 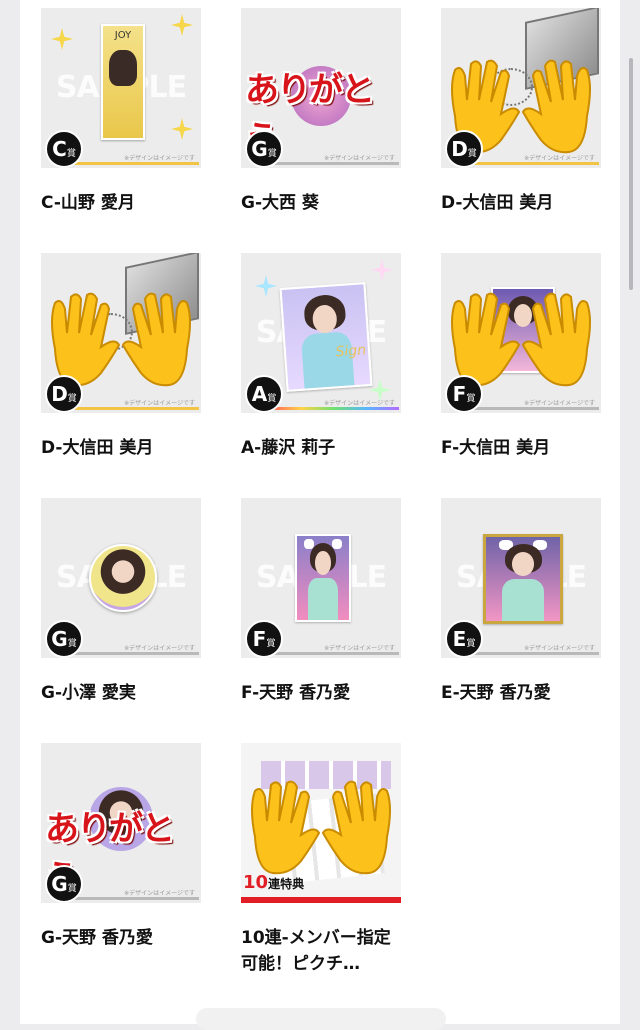 What do you see at coordinates (123, 68) in the screenshot?
I see `stand-photo` at bounding box center [123, 68].